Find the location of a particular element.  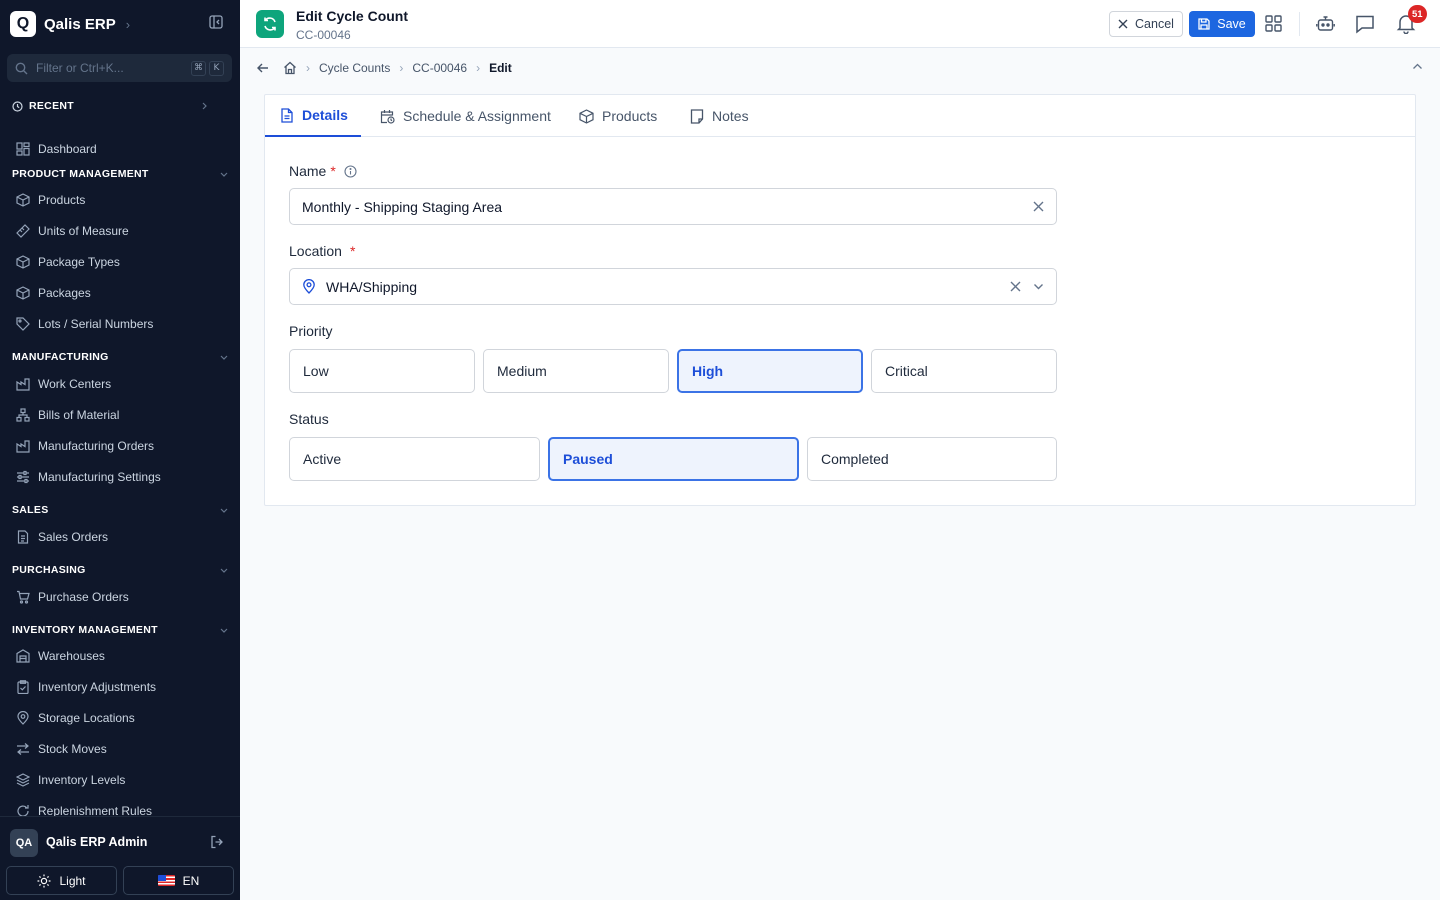

sidebar-item-manufacturing-settings: Manufacturing Settings is located at coordinates (88, 477).